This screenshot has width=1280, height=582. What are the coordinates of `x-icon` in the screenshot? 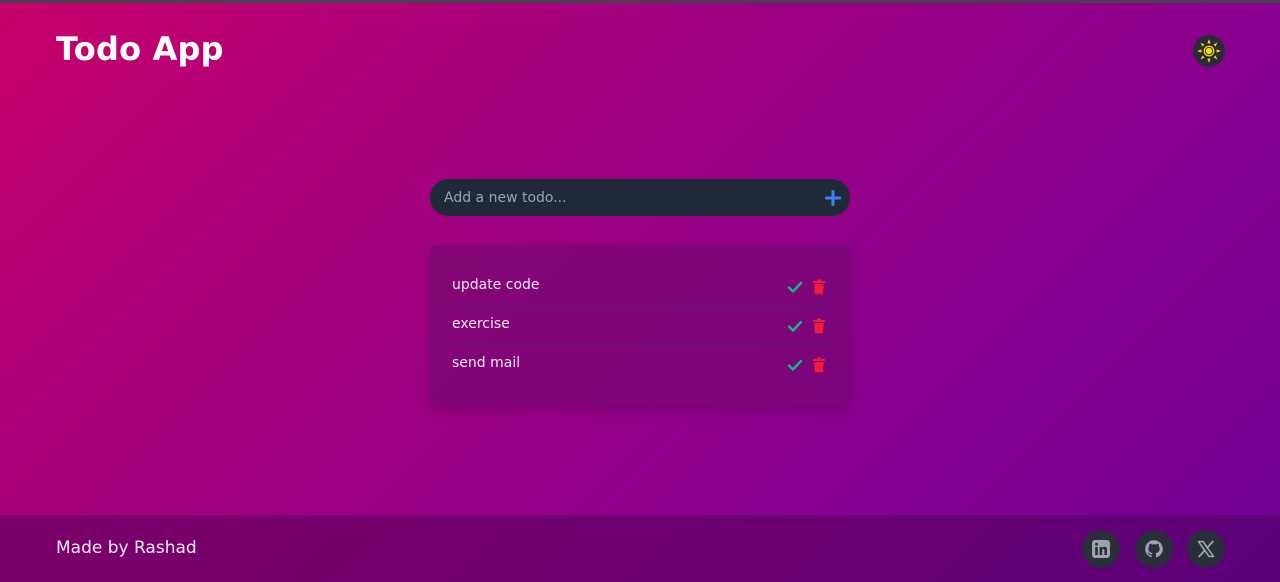 It's located at (1206, 549).